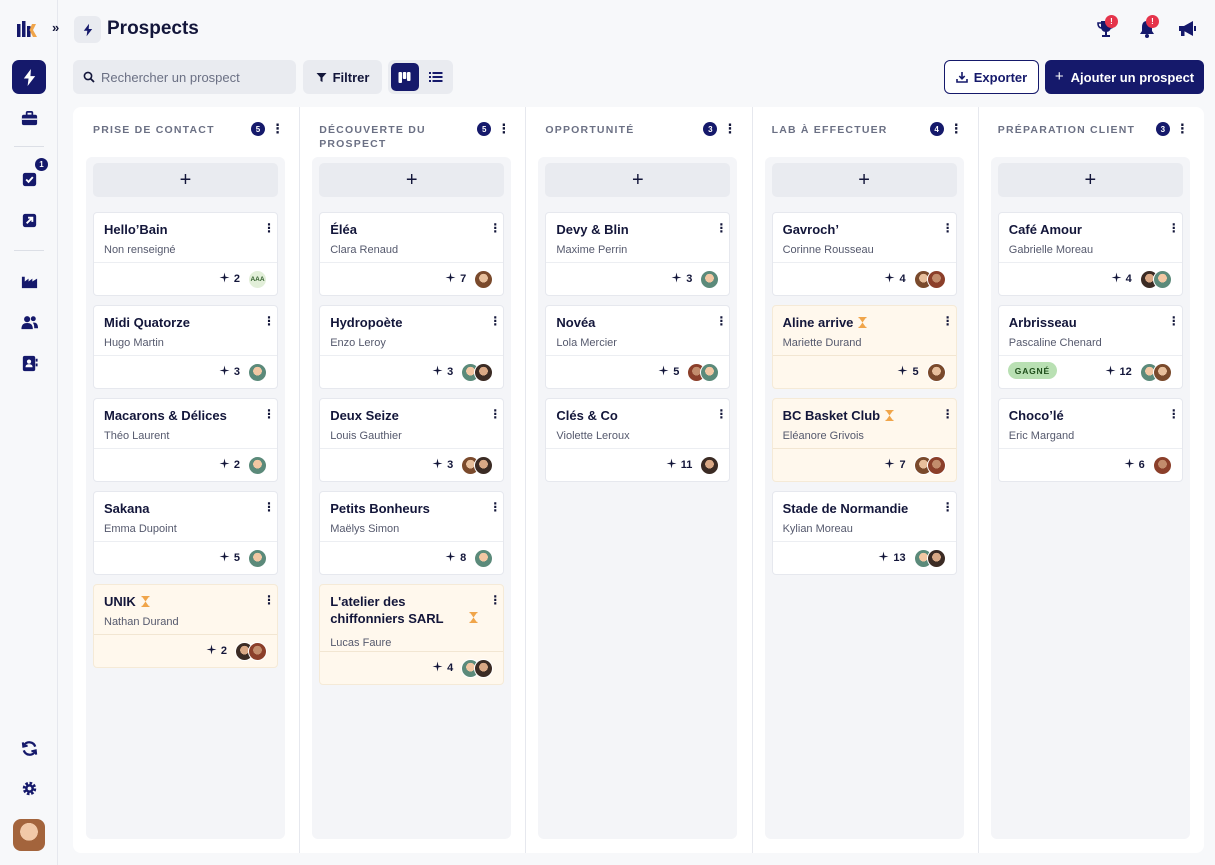 The width and height of the screenshot is (1215, 865). I want to click on export-button: Exporter, so click(991, 77).